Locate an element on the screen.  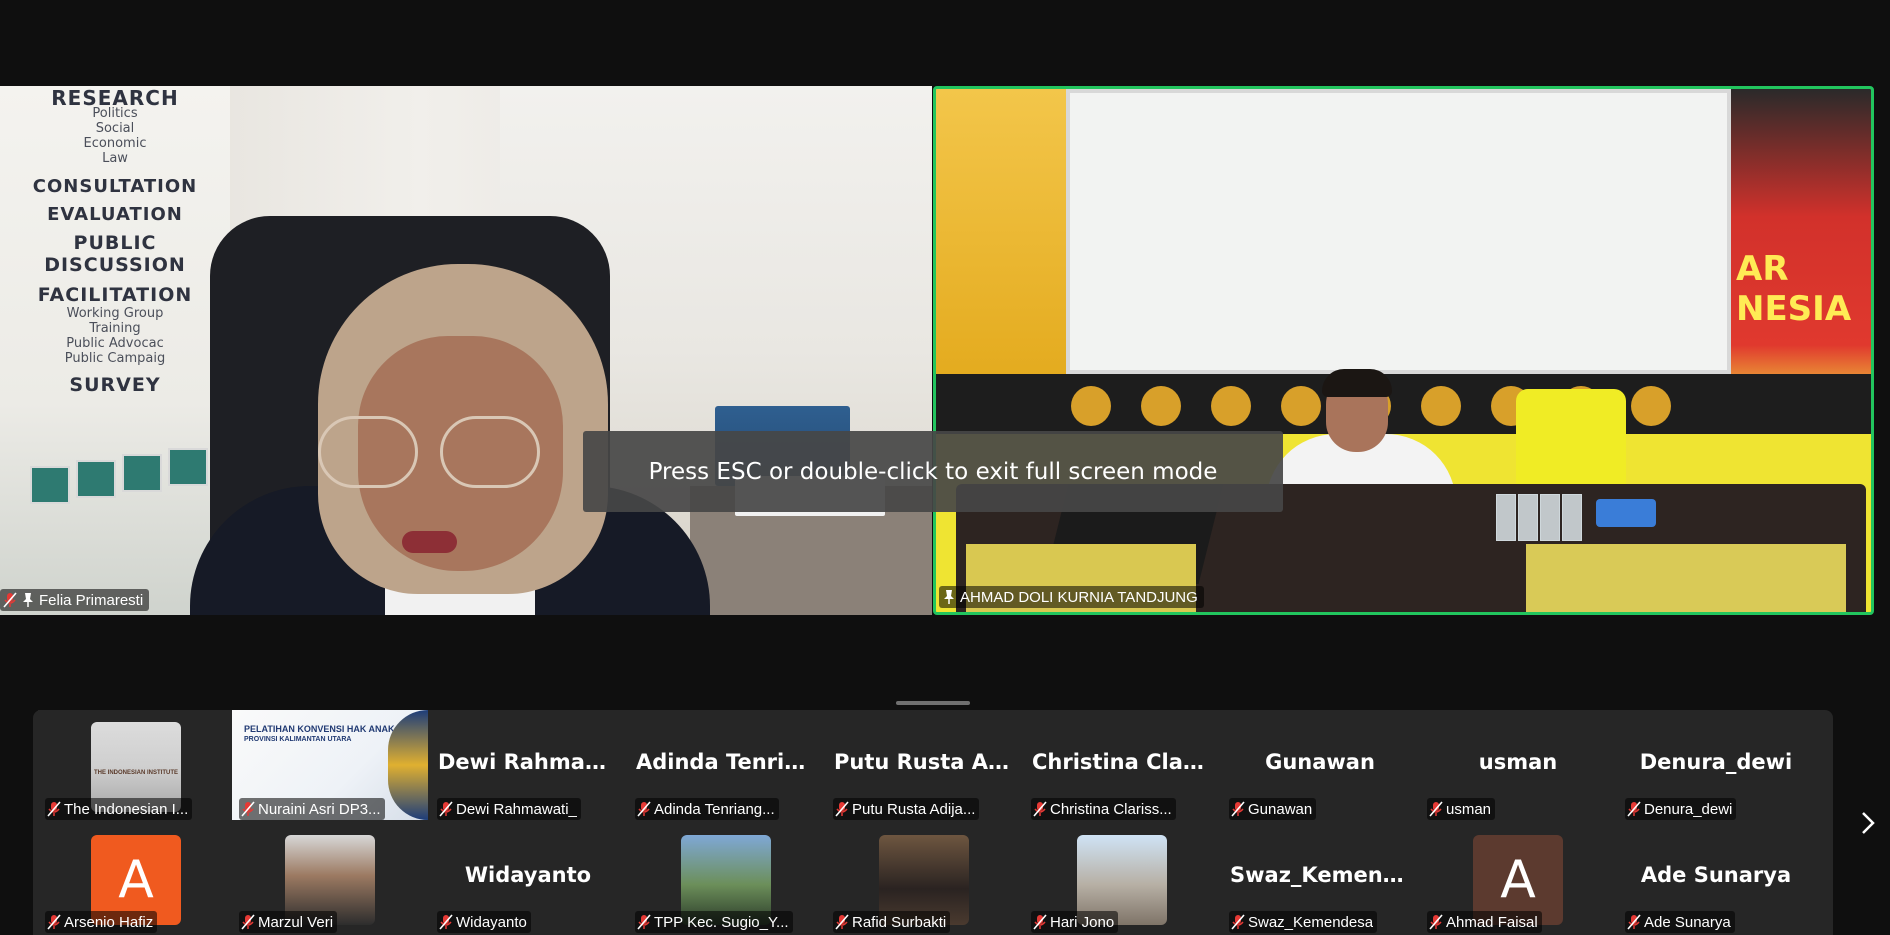
chevron-right-icon is located at coordinates (1868, 823).